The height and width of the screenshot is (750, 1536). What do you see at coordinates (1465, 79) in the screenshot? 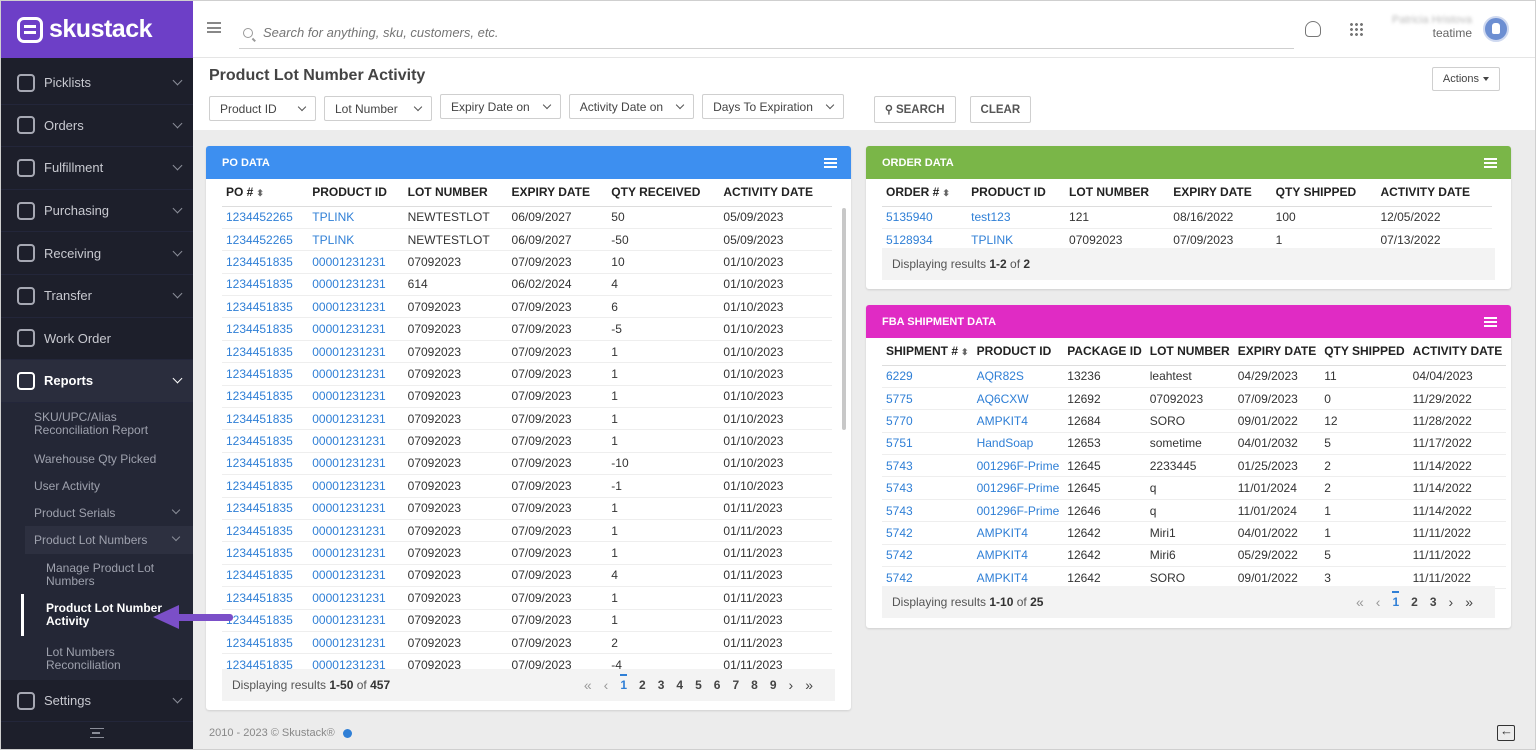
I see `actions-button: Actions` at bounding box center [1465, 79].